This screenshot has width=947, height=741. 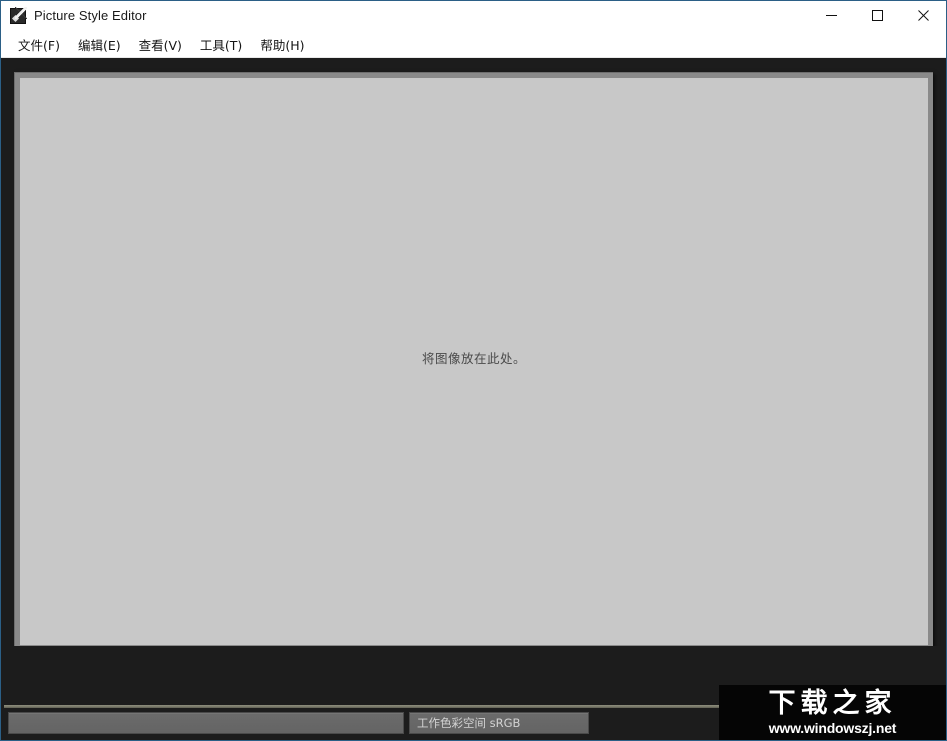 What do you see at coordinates (160, 44) in the screenshot?
I see `menu-item-view: 查看(V)` at bounding box center [160, 44].